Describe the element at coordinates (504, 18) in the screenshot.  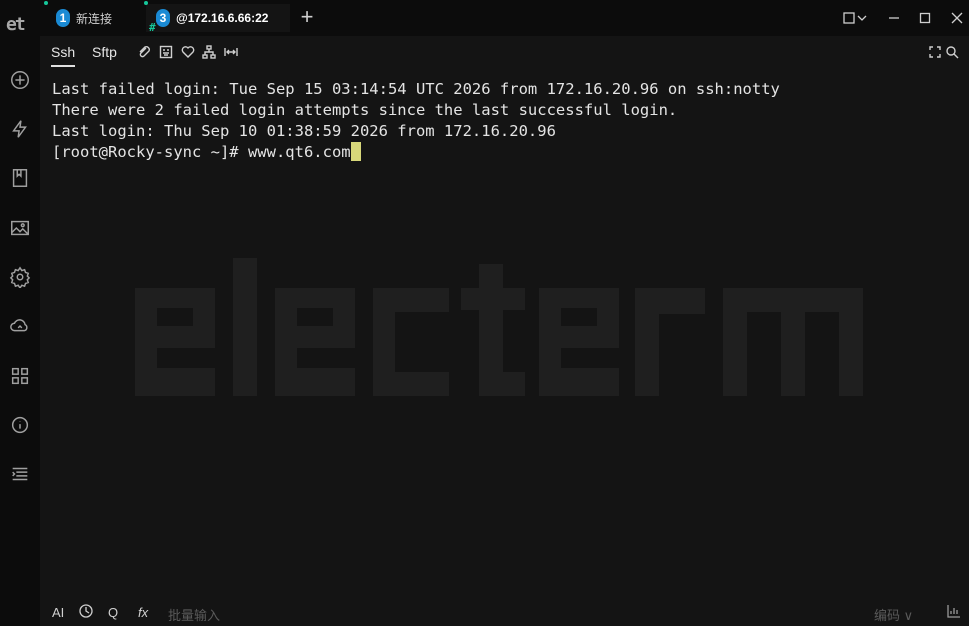
I see `tab-bar: 1 新连接 # 3 @172.16.6.66:22 +` at that location.